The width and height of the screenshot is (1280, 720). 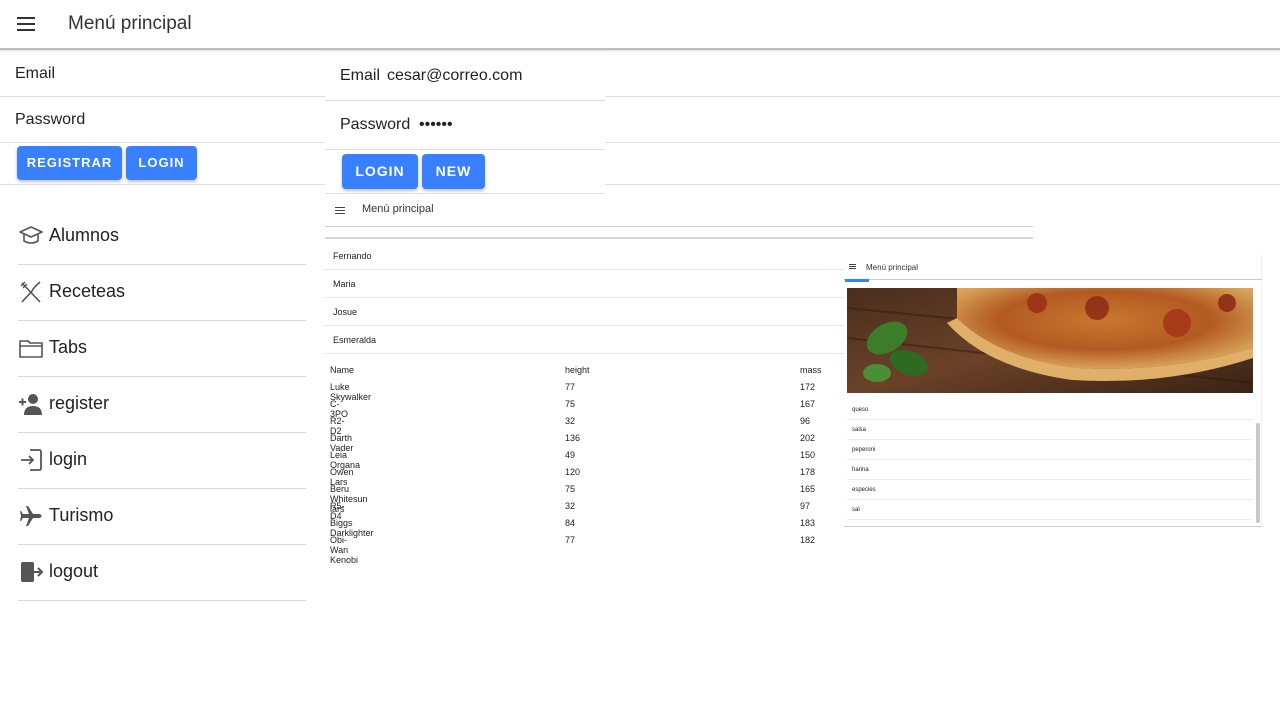 I want to click on cell-mass: 167, so click(x=808, y=404).